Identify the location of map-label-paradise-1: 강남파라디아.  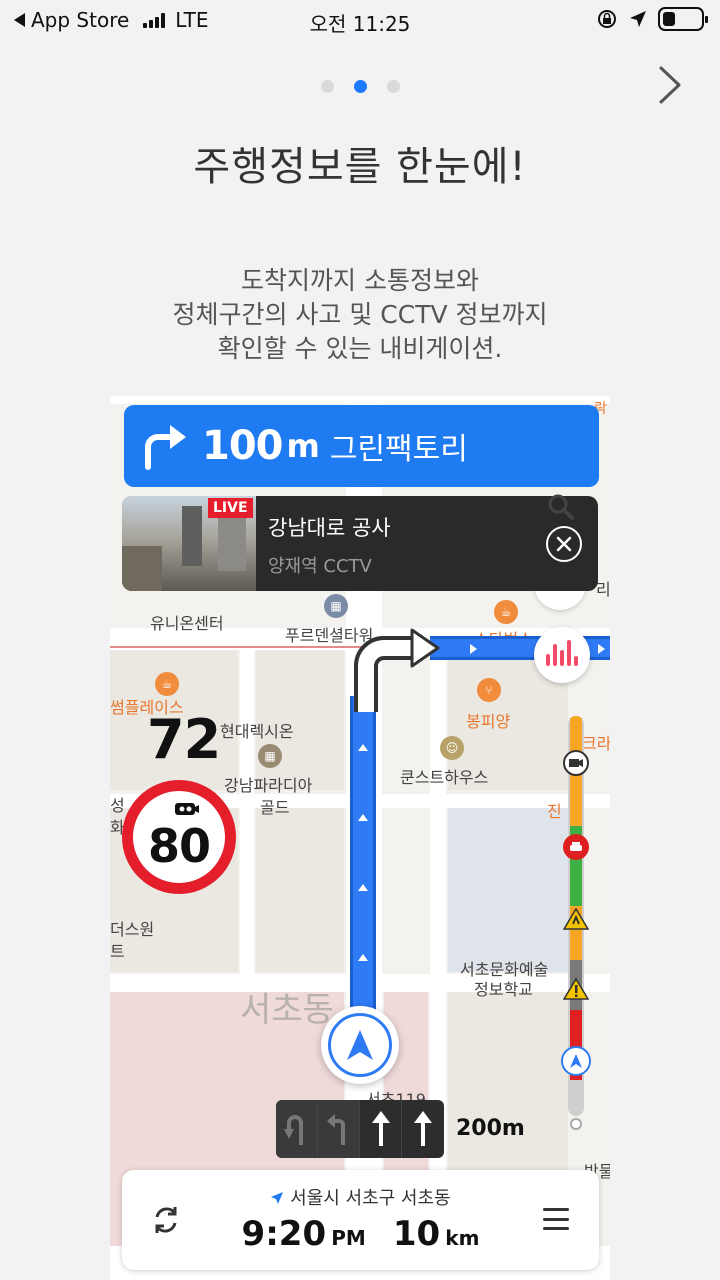
(268, 785).